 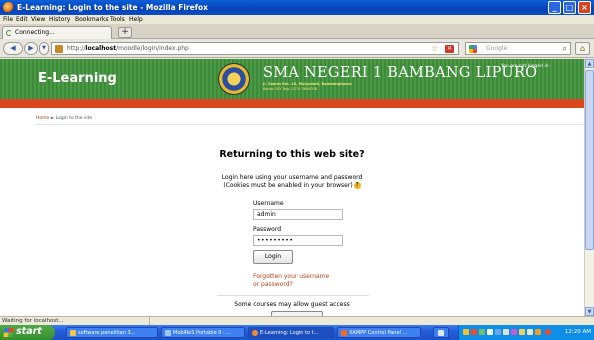 I want to click on username-field: admin, so click(x=298, y=214).